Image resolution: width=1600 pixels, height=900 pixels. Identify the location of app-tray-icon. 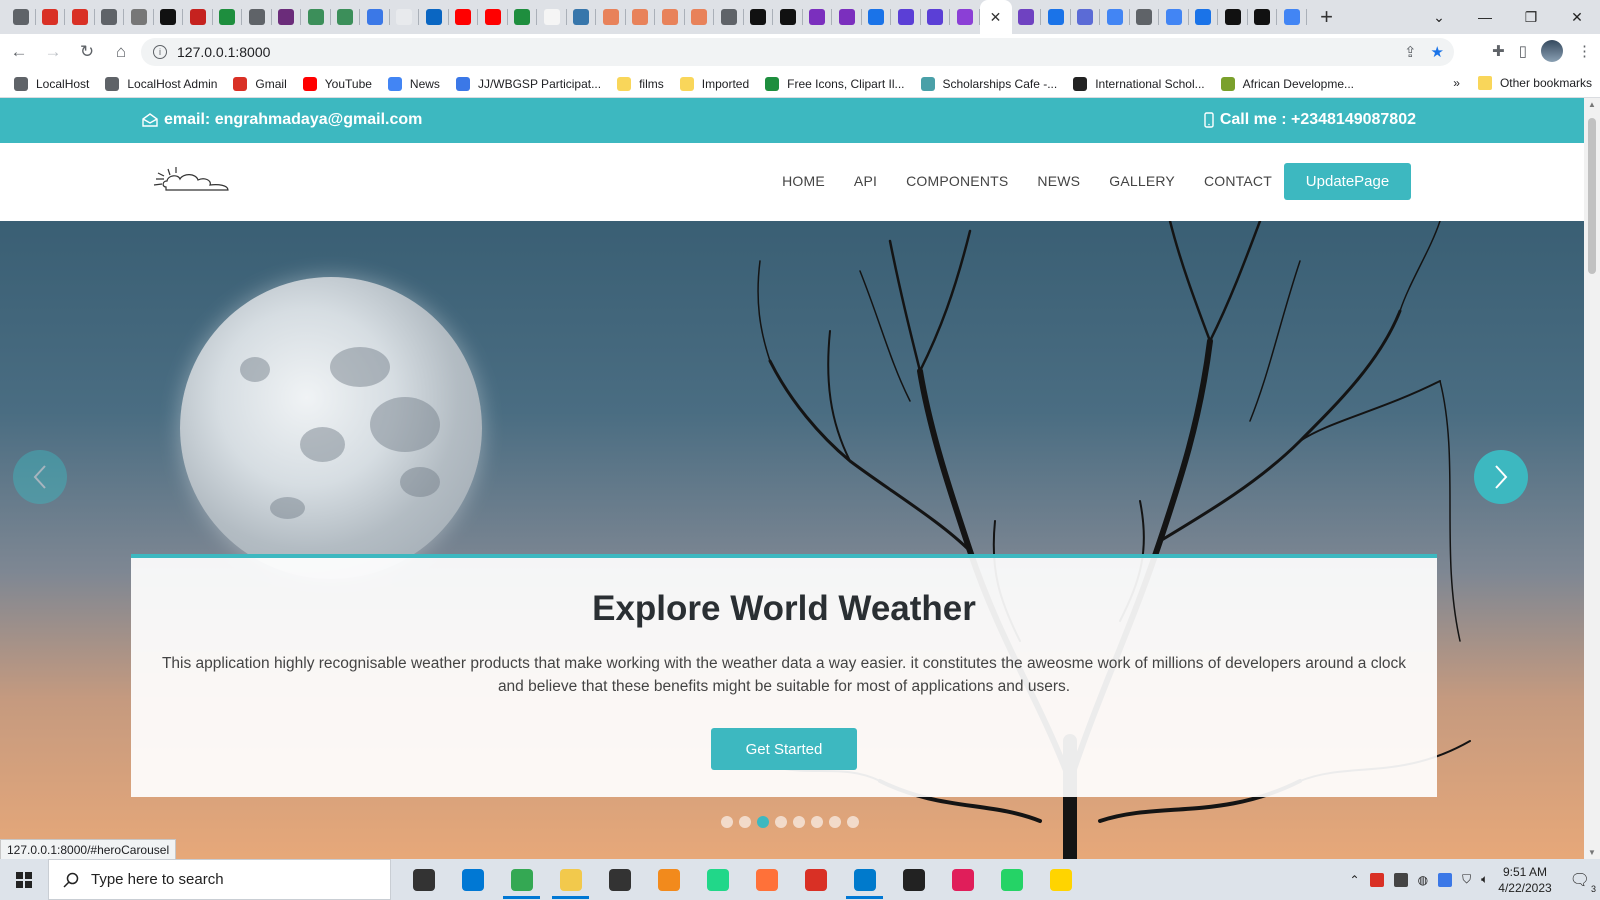
(1376, 879).